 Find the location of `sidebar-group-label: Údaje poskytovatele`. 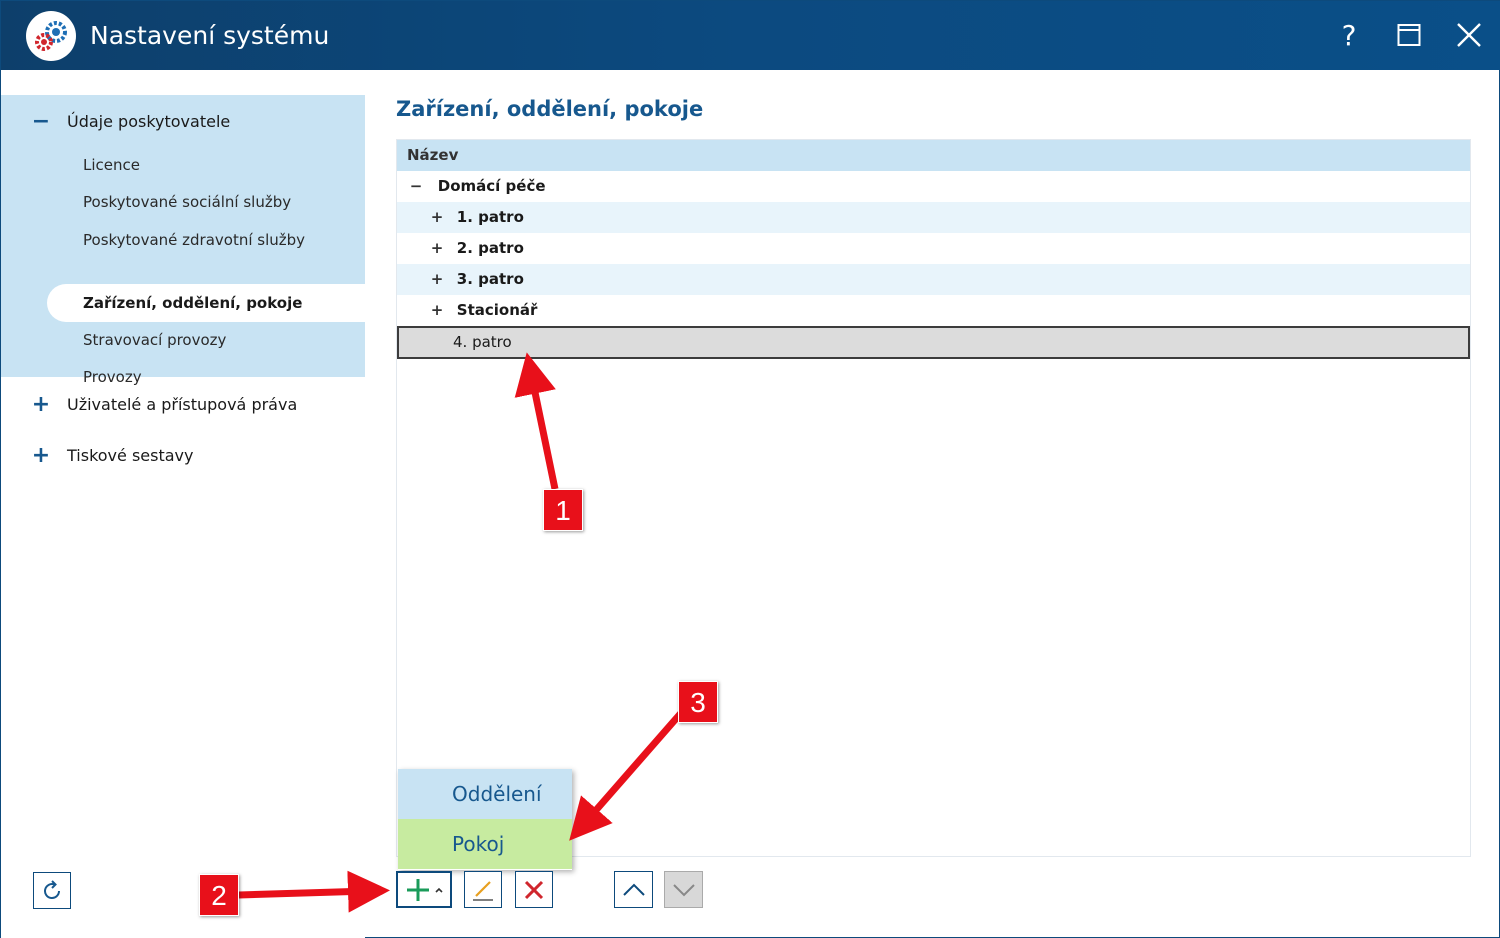

sidebar-group-label: Údaje poskytovatele is located at coordinates (149, 121).